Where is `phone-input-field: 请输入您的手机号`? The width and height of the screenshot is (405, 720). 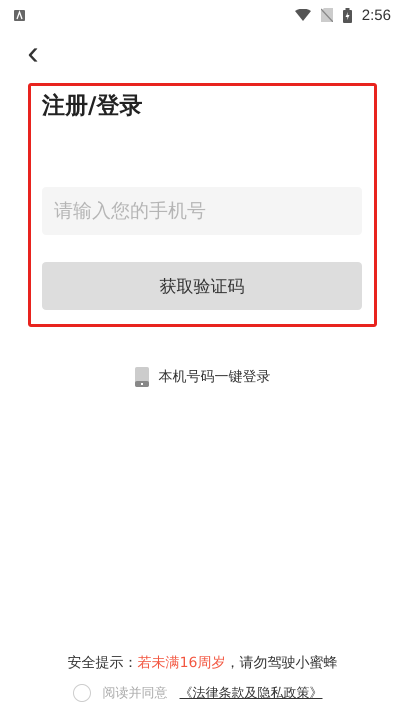
phone-input-field: 请输入您的手机号 is located at coordinates (202, 211).